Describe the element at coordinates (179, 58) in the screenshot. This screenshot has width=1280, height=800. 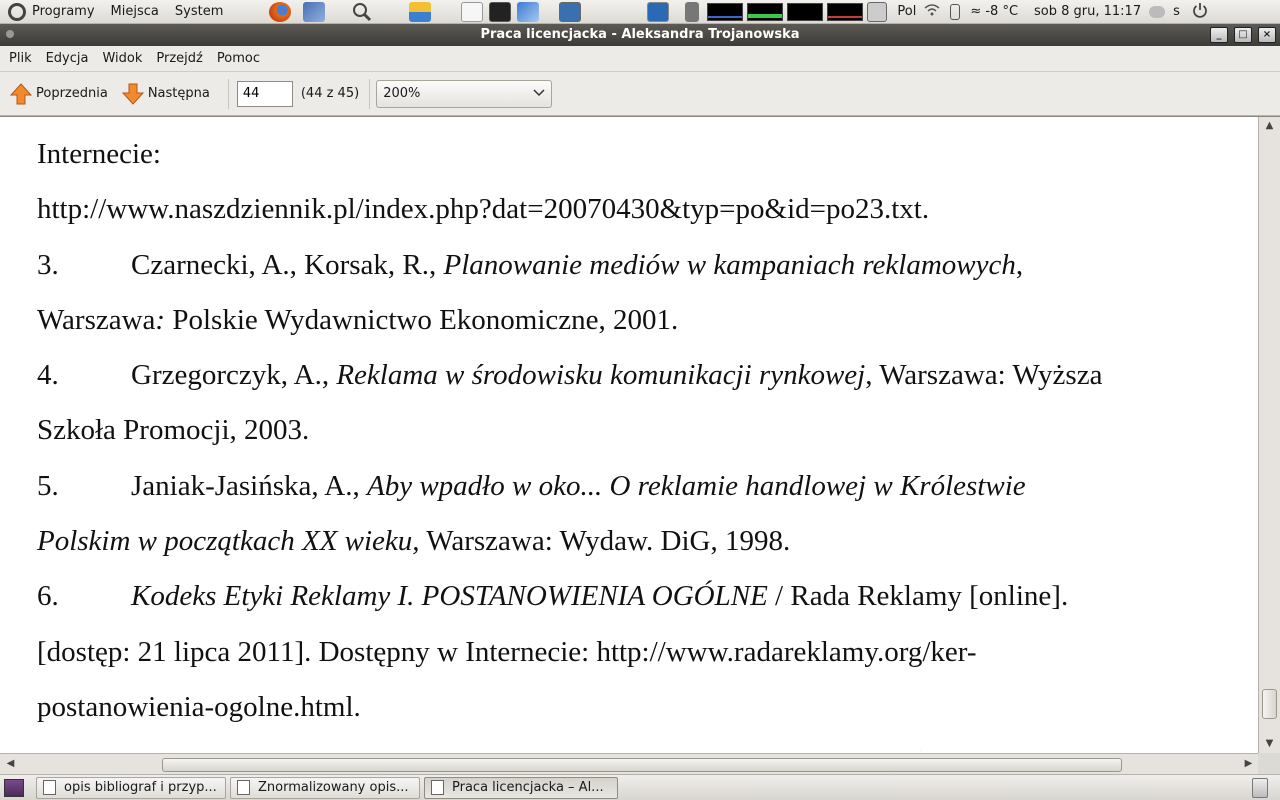
I see `menu-przejdz: Przejdź` at that location.